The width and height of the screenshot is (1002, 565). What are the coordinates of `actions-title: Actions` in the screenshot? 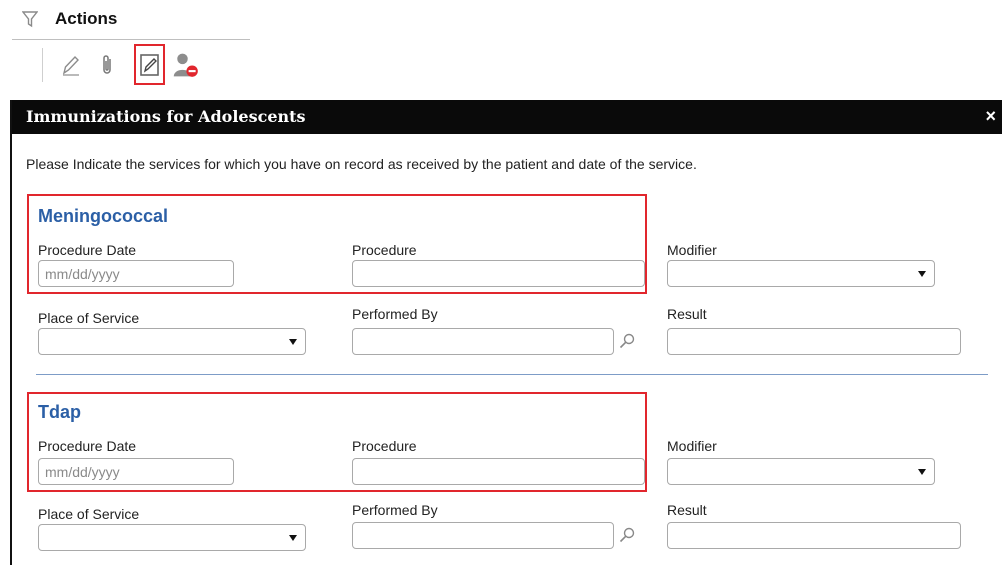 It's located at (86, 18).